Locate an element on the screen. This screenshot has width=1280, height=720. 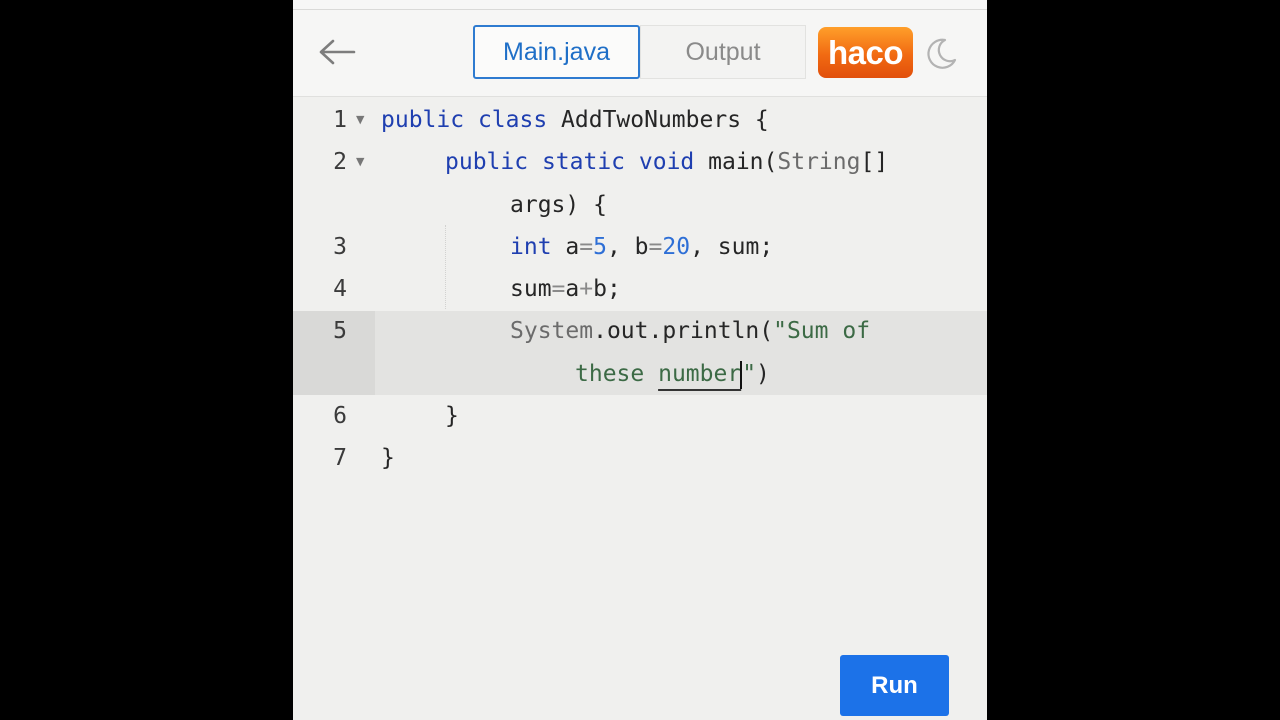
code-line: args) { is located at coordinates (558, 205).